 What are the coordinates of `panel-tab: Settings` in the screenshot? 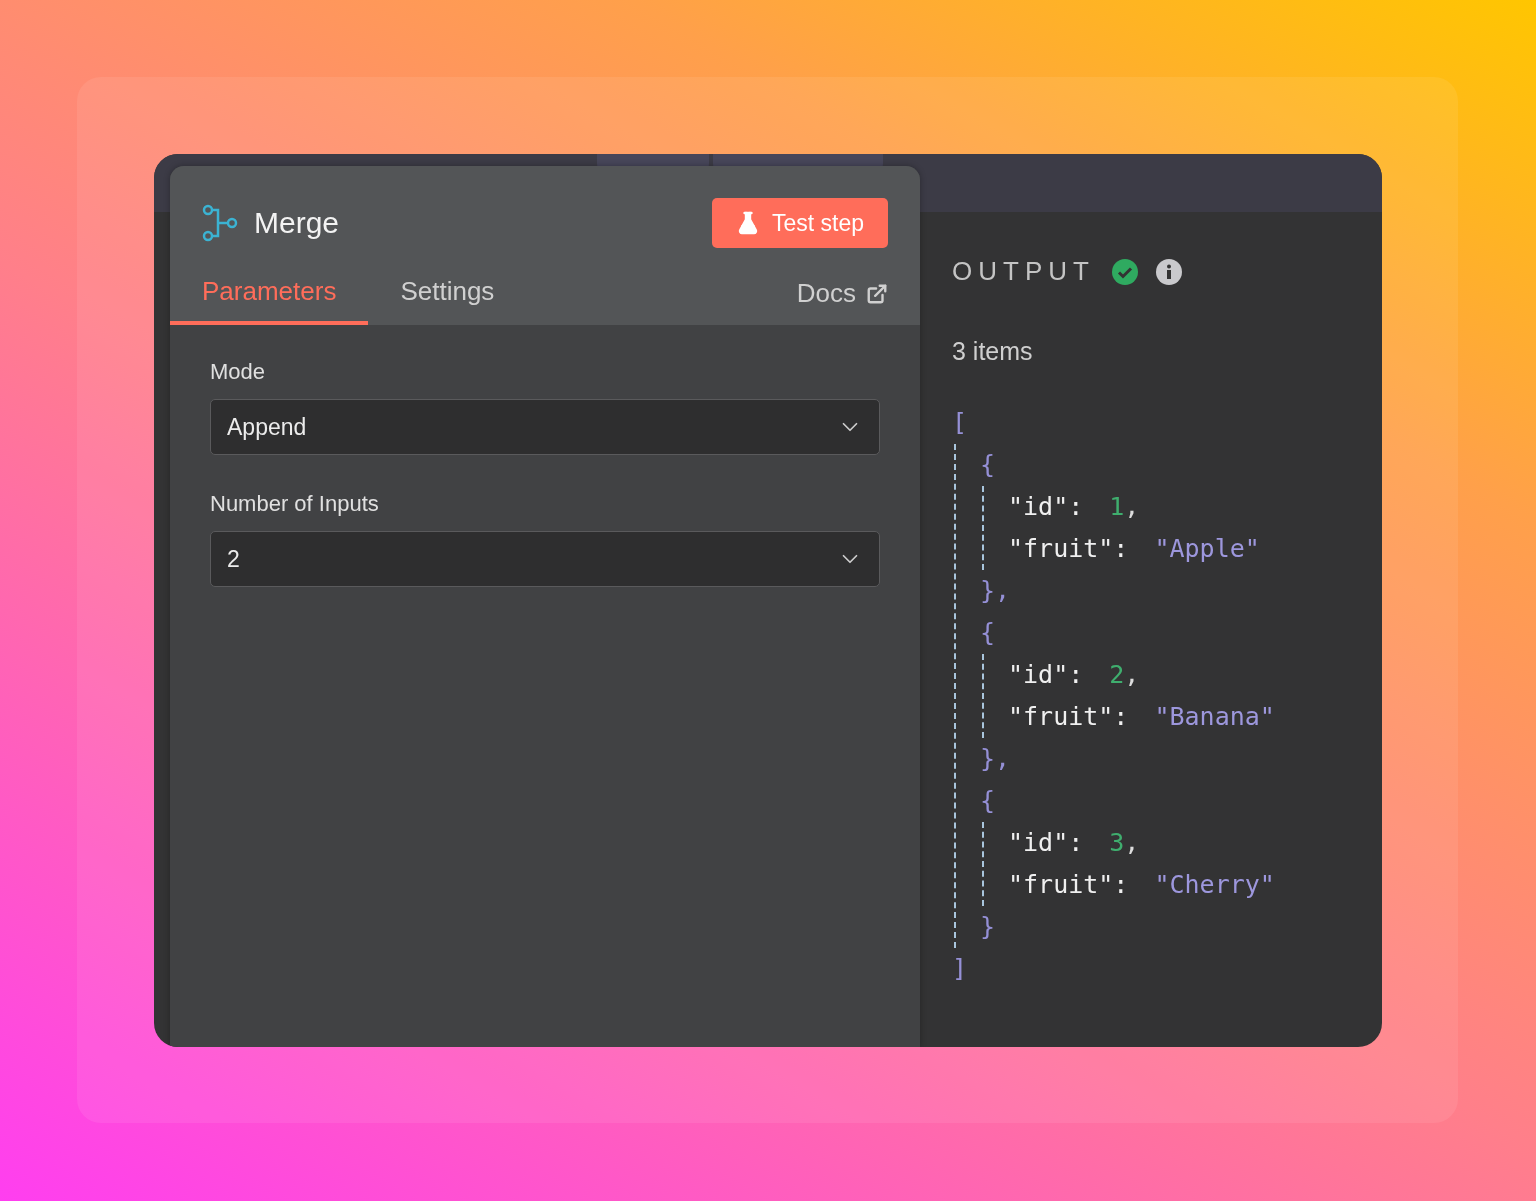 It's located at (447, 297).